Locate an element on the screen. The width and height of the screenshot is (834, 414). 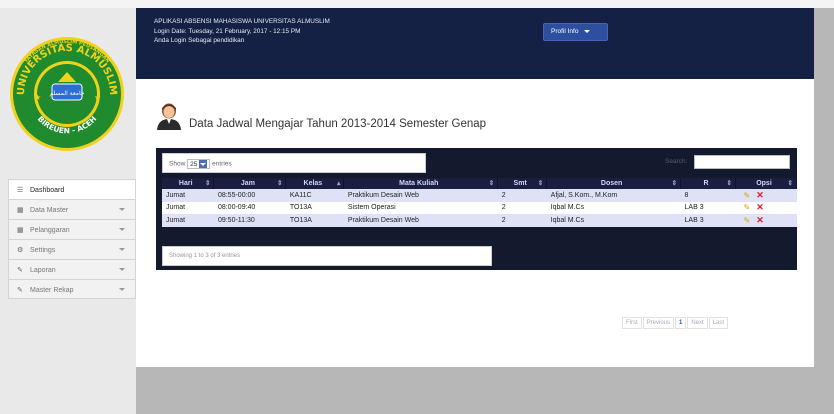
search-label: Search: is located at coordinates (676, 161).